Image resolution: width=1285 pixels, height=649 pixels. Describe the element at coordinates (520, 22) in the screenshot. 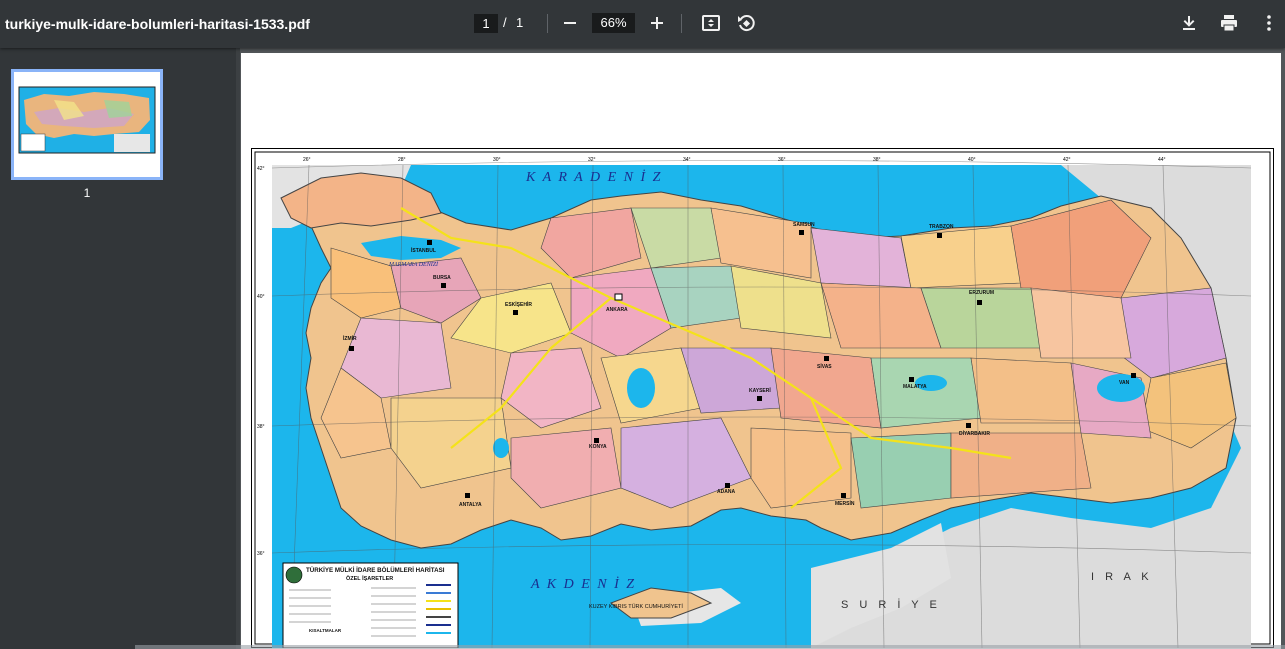

I see `page-count: 1` at that location.